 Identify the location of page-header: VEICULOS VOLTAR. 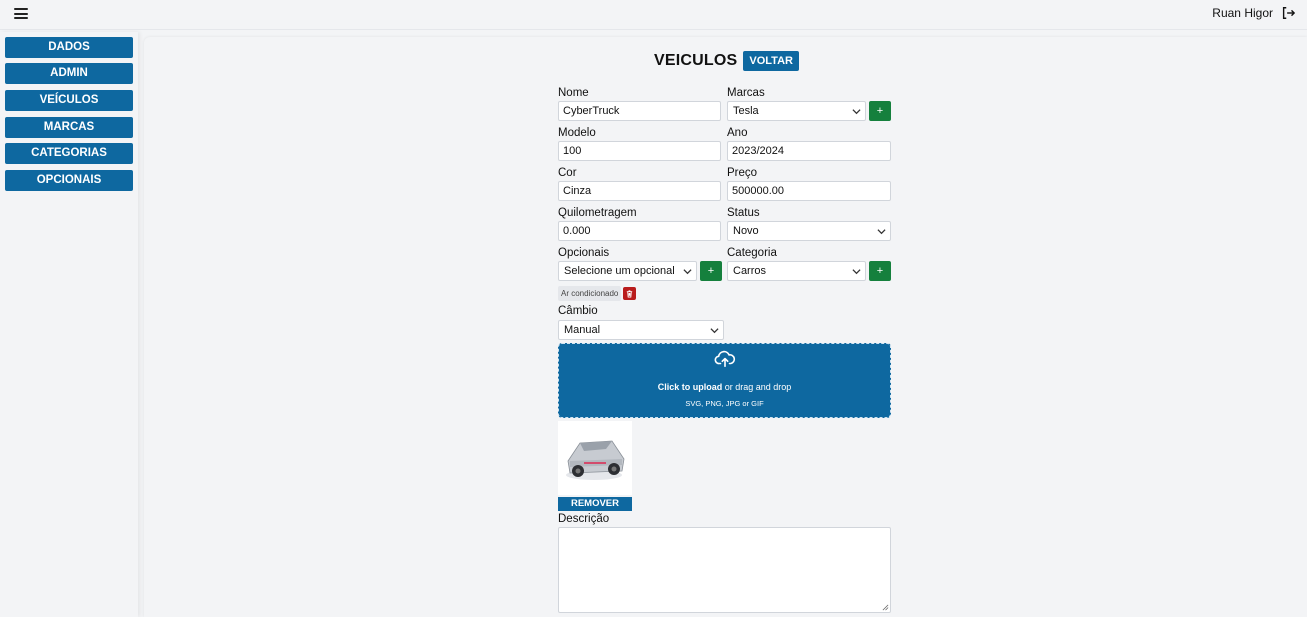
(726, 61).